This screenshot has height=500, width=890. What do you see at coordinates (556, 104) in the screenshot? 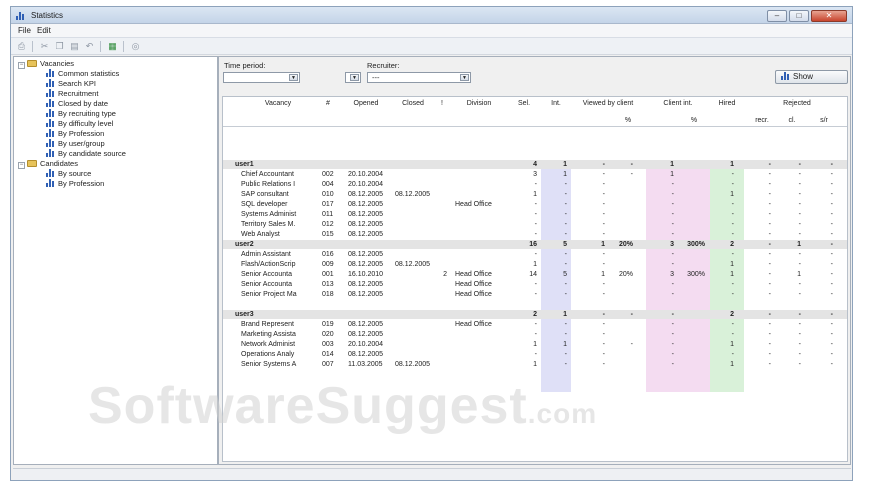
I see `header-interviewed: Int.` at bounding box center [556, 104].